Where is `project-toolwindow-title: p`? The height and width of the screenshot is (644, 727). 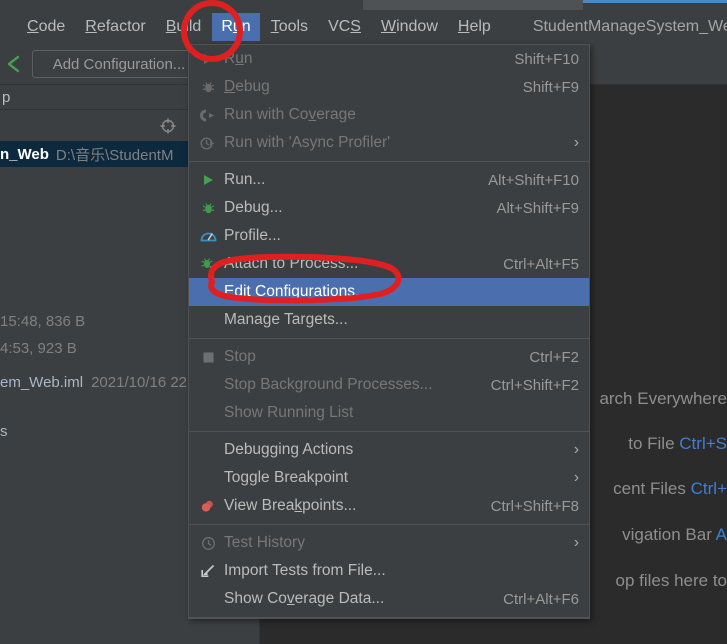 project-toolwindow-title: p is located at coordinates (6, 97).